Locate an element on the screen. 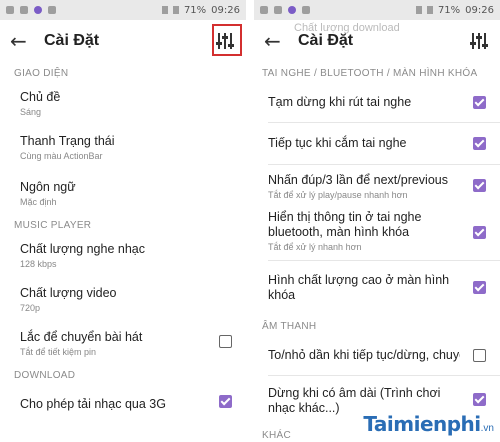 This screenshot has height=442, width=500. setting-summary: Cùng màu ActionBar is located at coordinates (61, 156).